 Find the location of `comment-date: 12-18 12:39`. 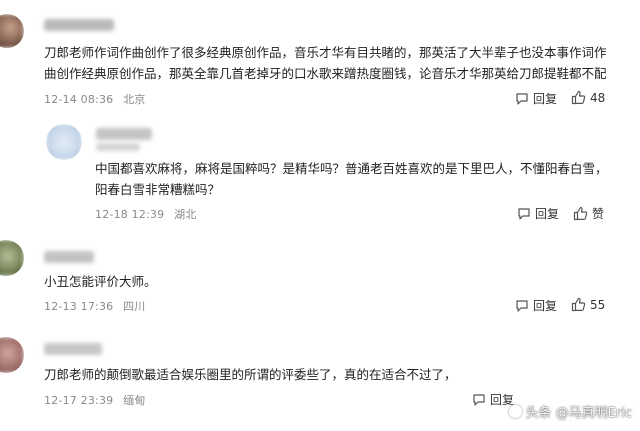

comment-date: 12-18 12:39 is located at coordinates (130, 214).